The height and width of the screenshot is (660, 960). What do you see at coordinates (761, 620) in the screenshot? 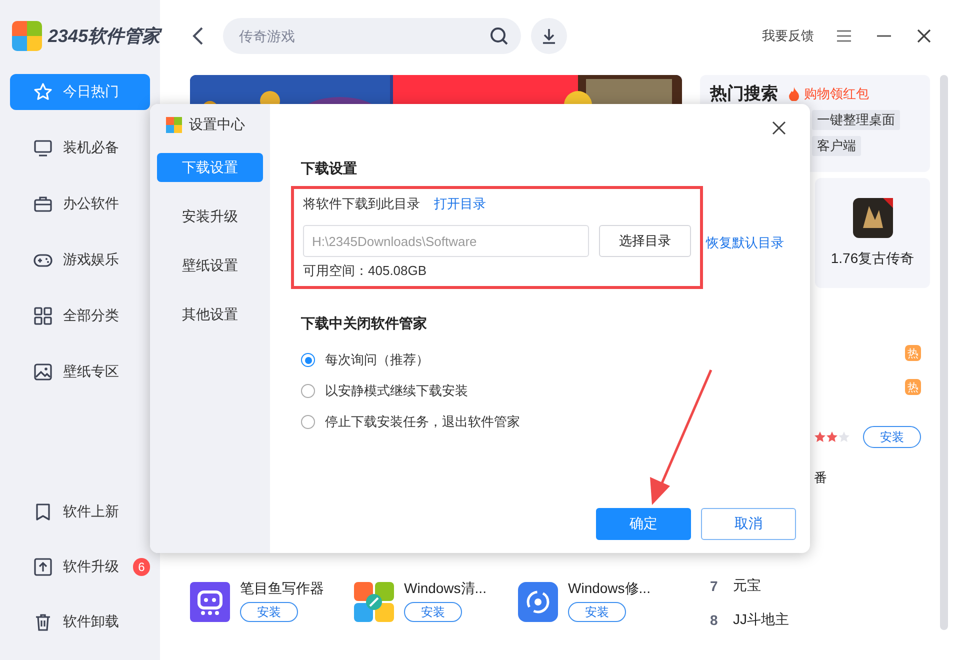
I see `ranking-item: JJ斗地主` at bounding box center [761, 620].